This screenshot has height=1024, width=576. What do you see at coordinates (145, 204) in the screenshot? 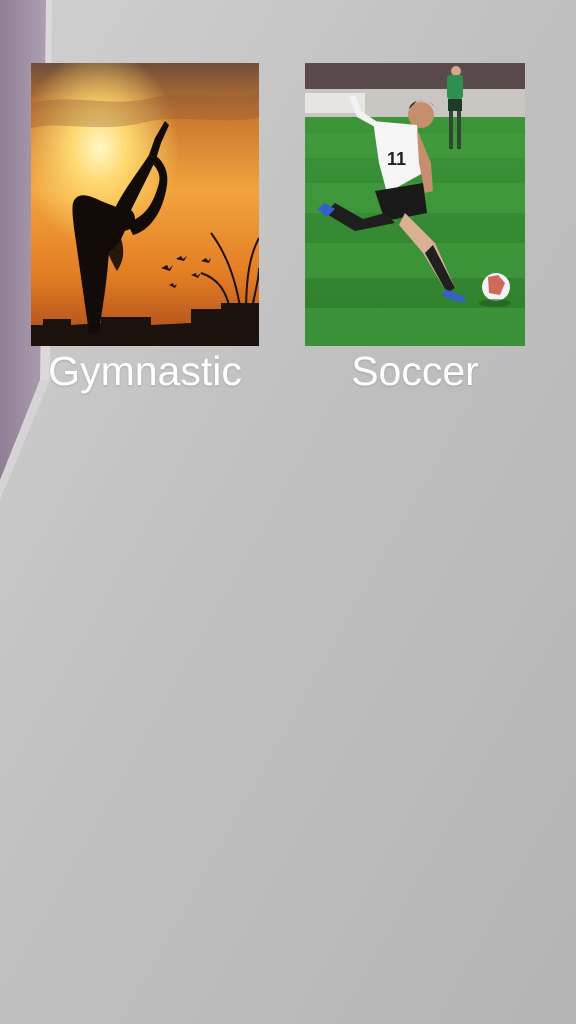
I see `gymnastic-image` at bounding box center [145, 204].